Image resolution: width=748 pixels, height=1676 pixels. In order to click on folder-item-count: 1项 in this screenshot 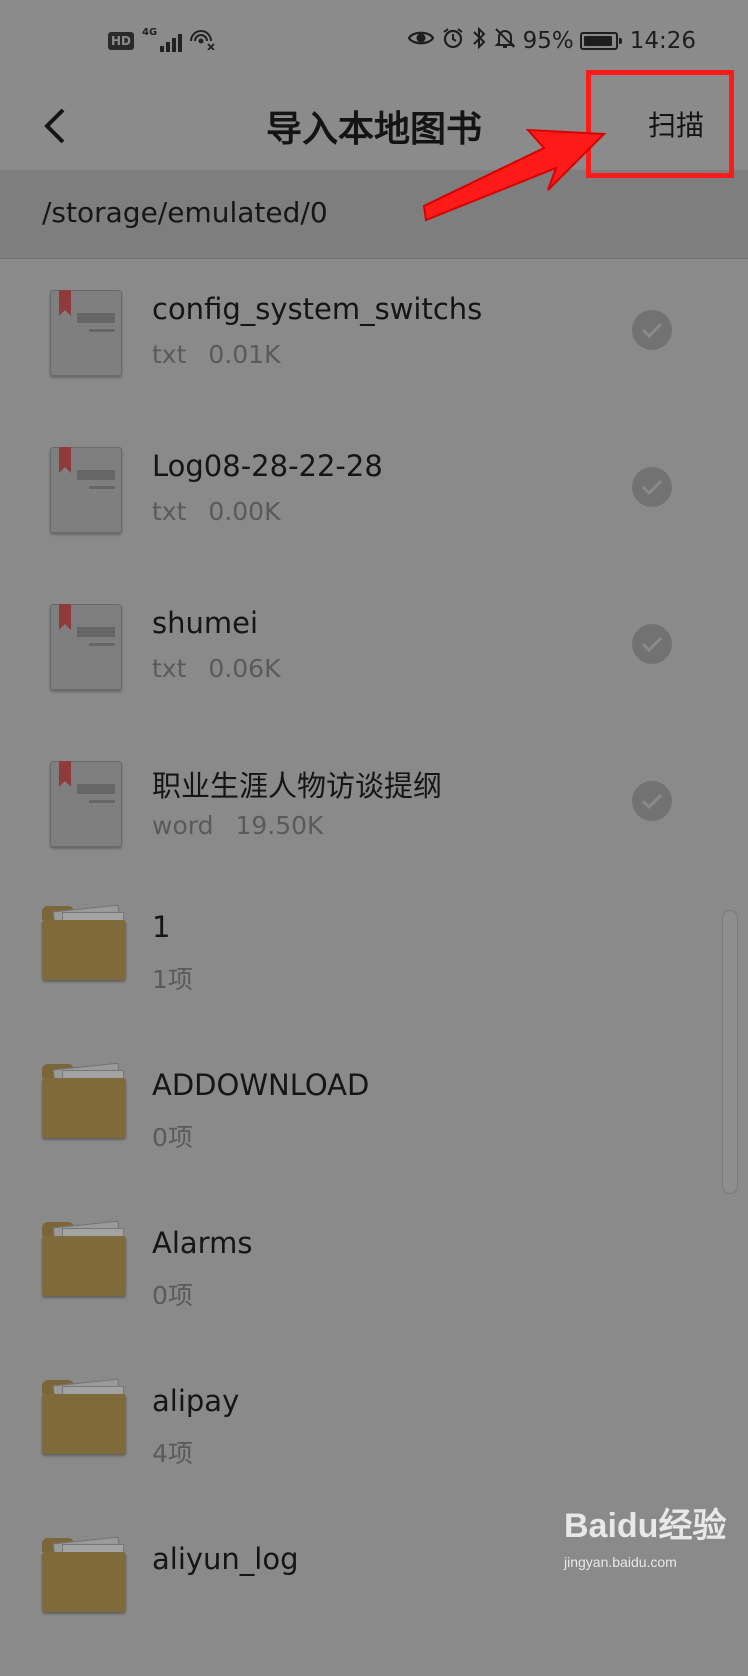, I will do `click(172, 979)`.